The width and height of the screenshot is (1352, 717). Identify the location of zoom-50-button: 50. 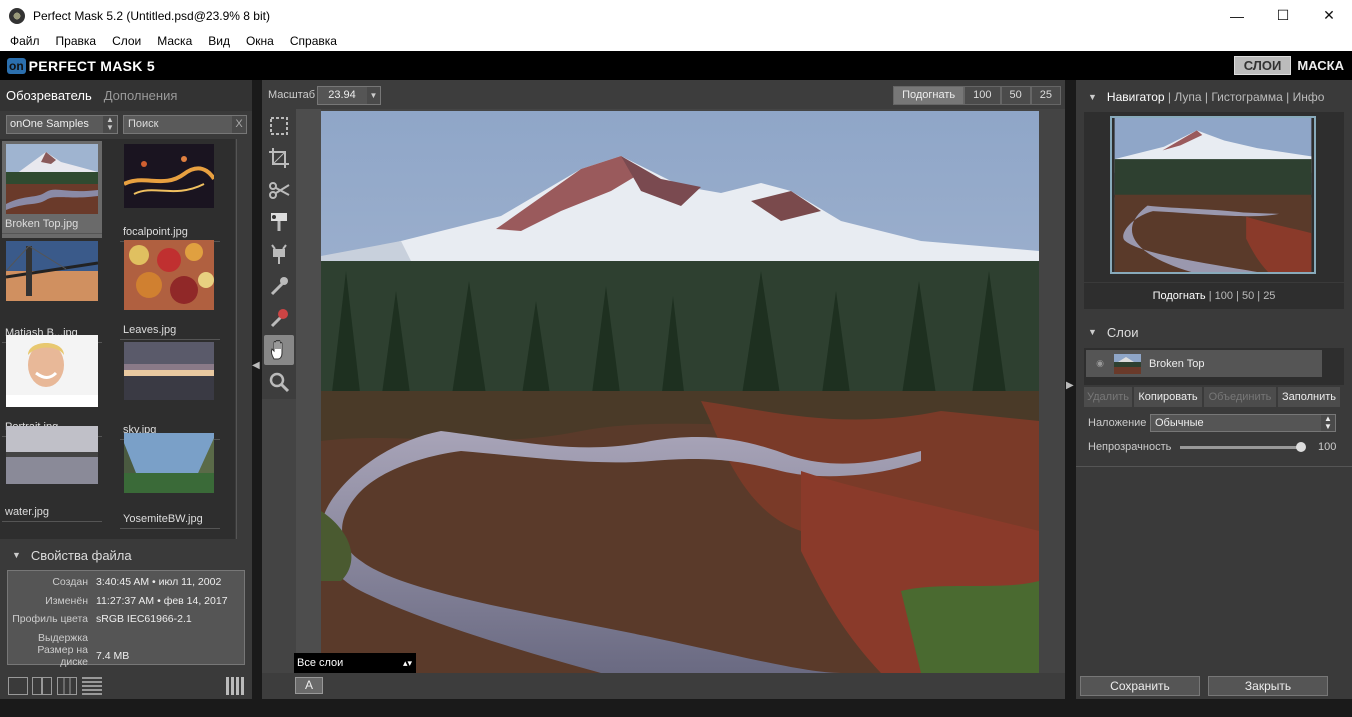
(1015, 95).